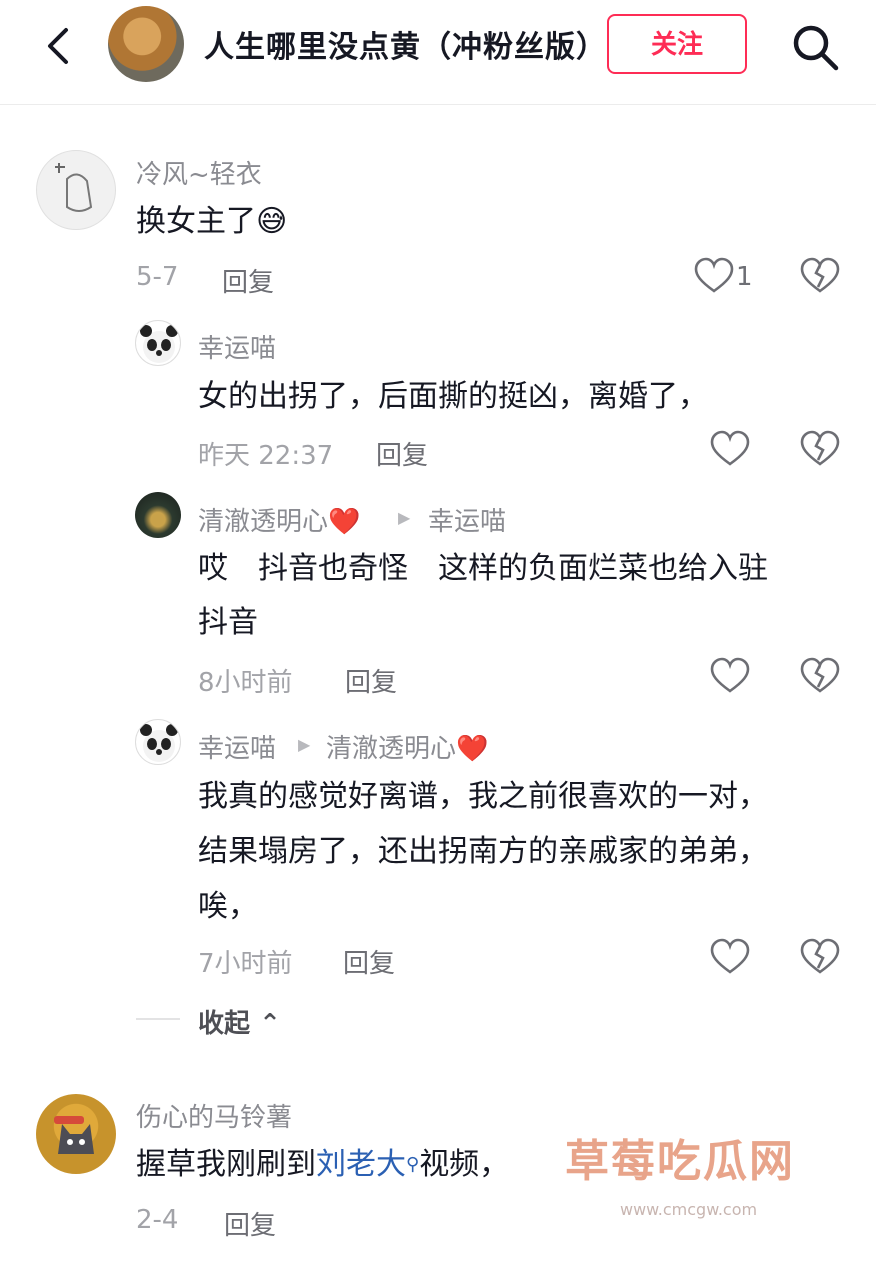 This screenshot has width=876, height=1280. Describe the element at coordinates (361, 1164) in the screenshot. I see `mention-link: 刘老大` at that location.